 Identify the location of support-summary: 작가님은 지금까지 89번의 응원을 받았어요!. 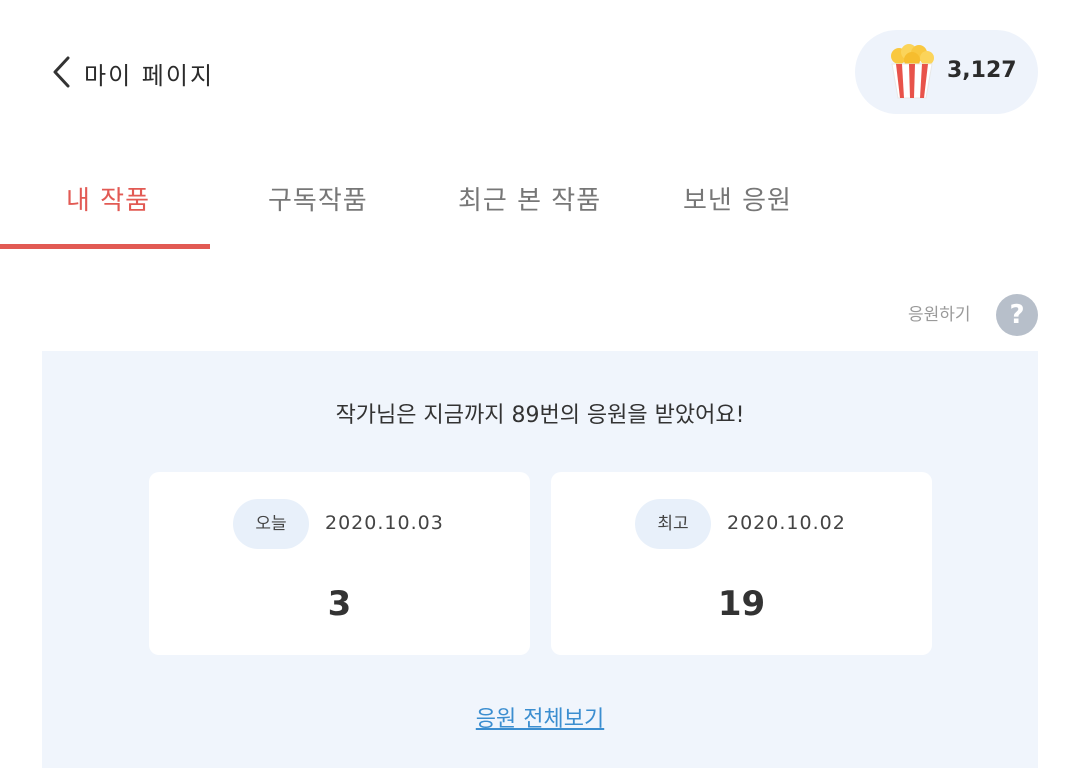
(540, 415).